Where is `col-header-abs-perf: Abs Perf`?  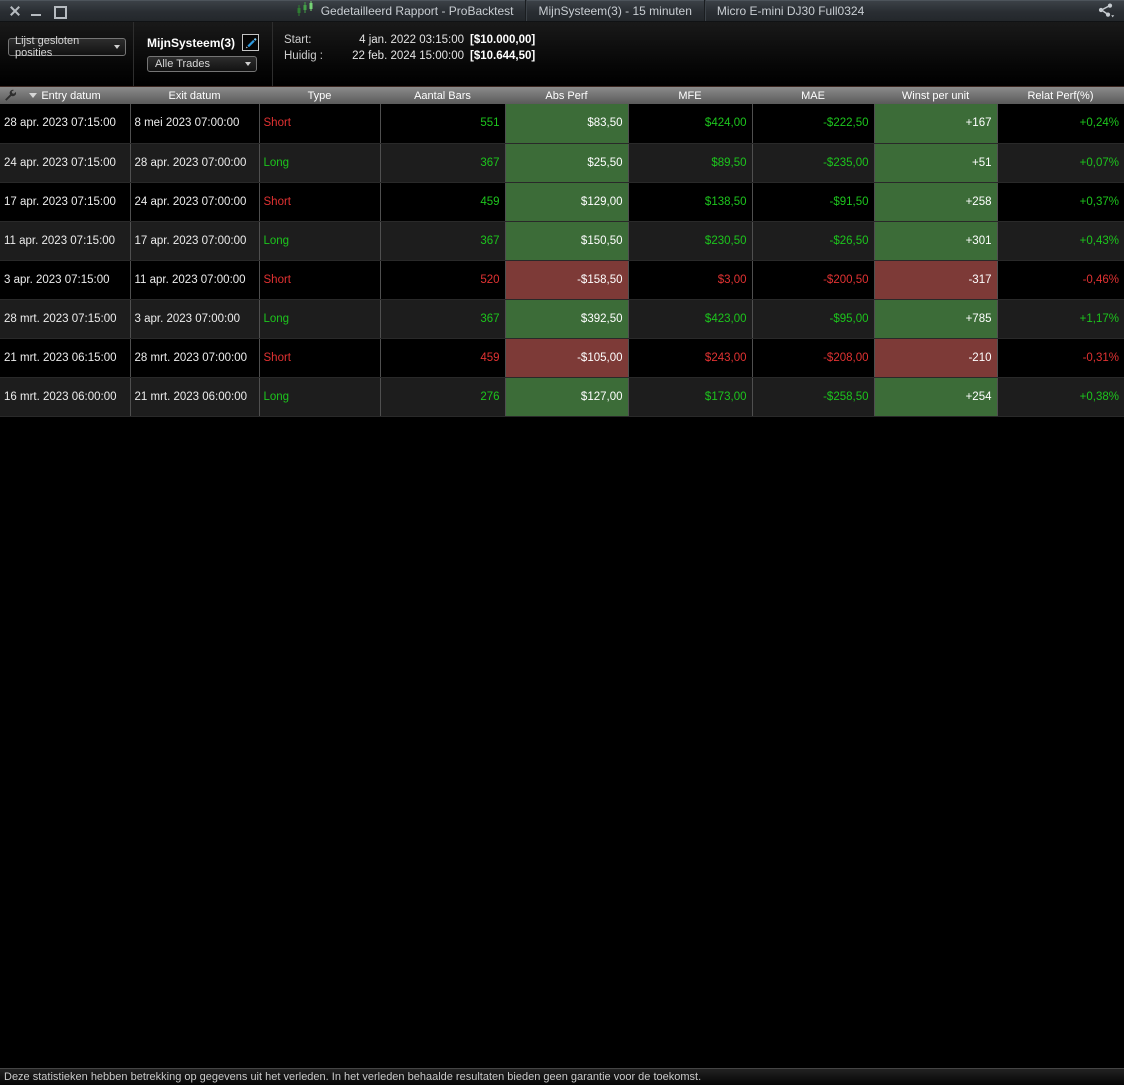 col-header-abs-perf: Abs Perf is located at coordinates (566, 95).